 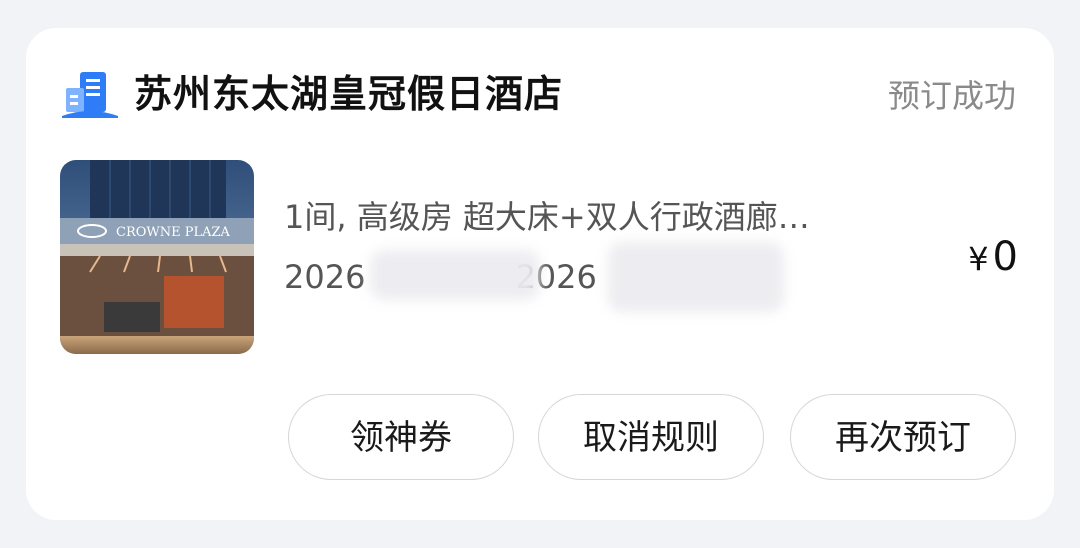 I want to click on hotel-building-icon, so click(x=90, y=94).